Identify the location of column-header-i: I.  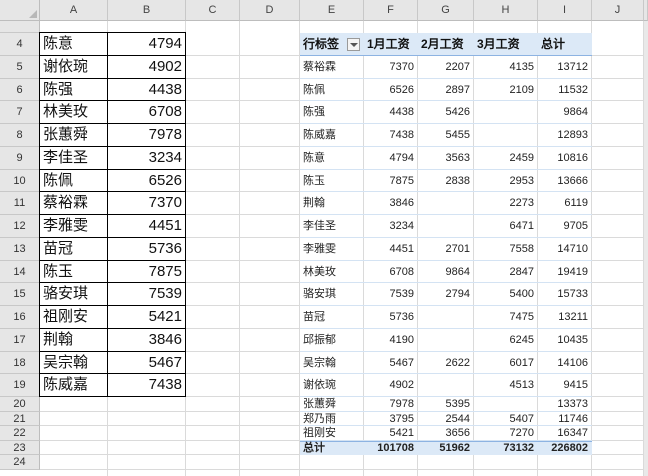
(565, 10).